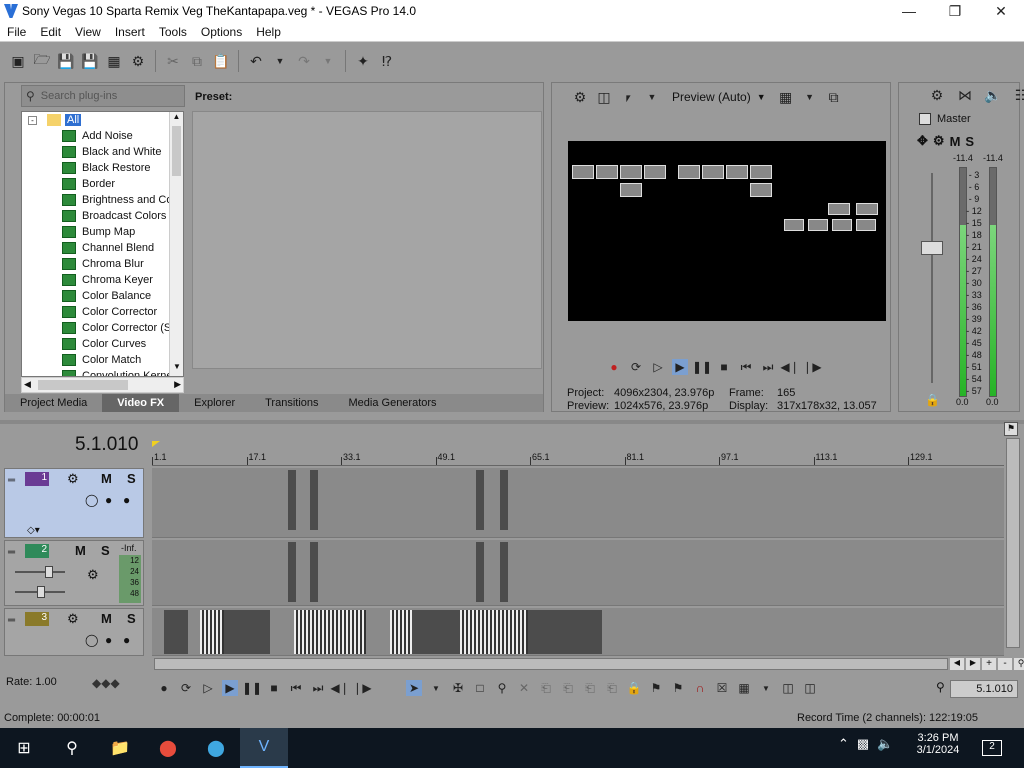  What do you see at coordinates (221, 61) in the screenshot?
I see `paste-icon: 📋` at bounding box center [221, 61].